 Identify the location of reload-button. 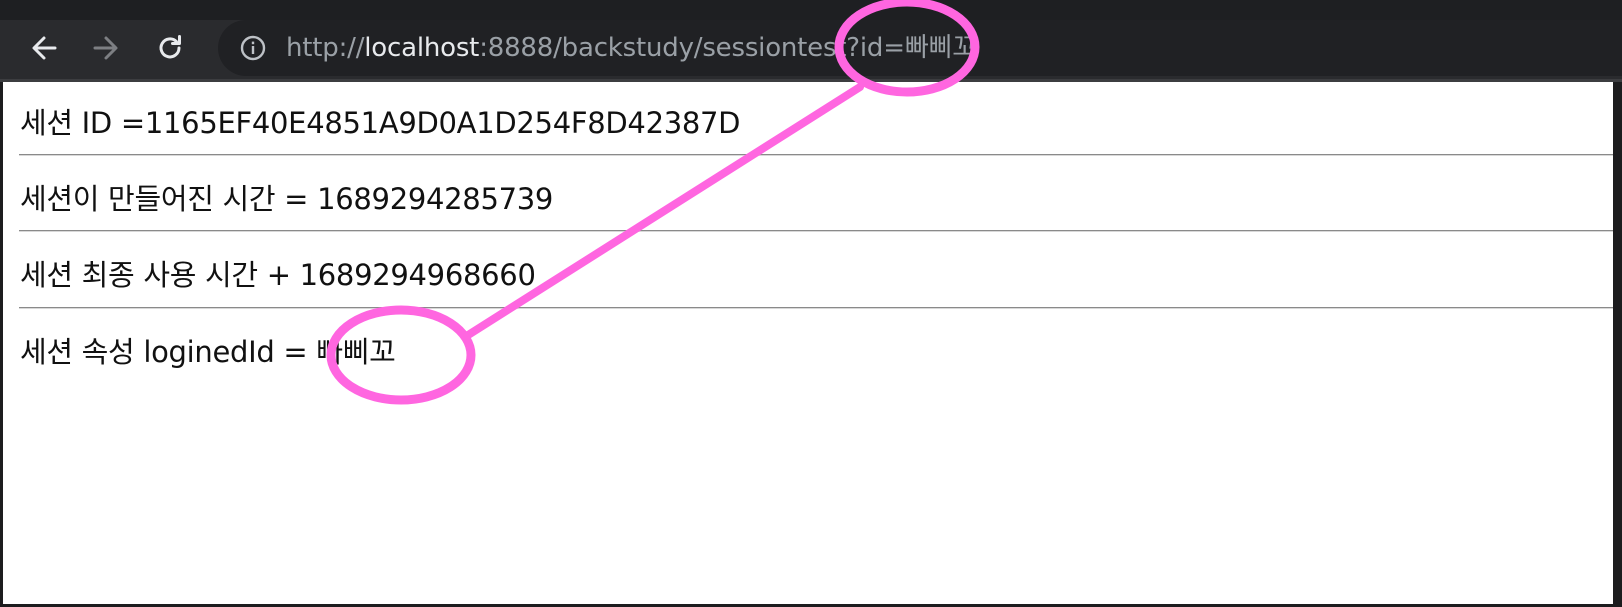
(170, 48).